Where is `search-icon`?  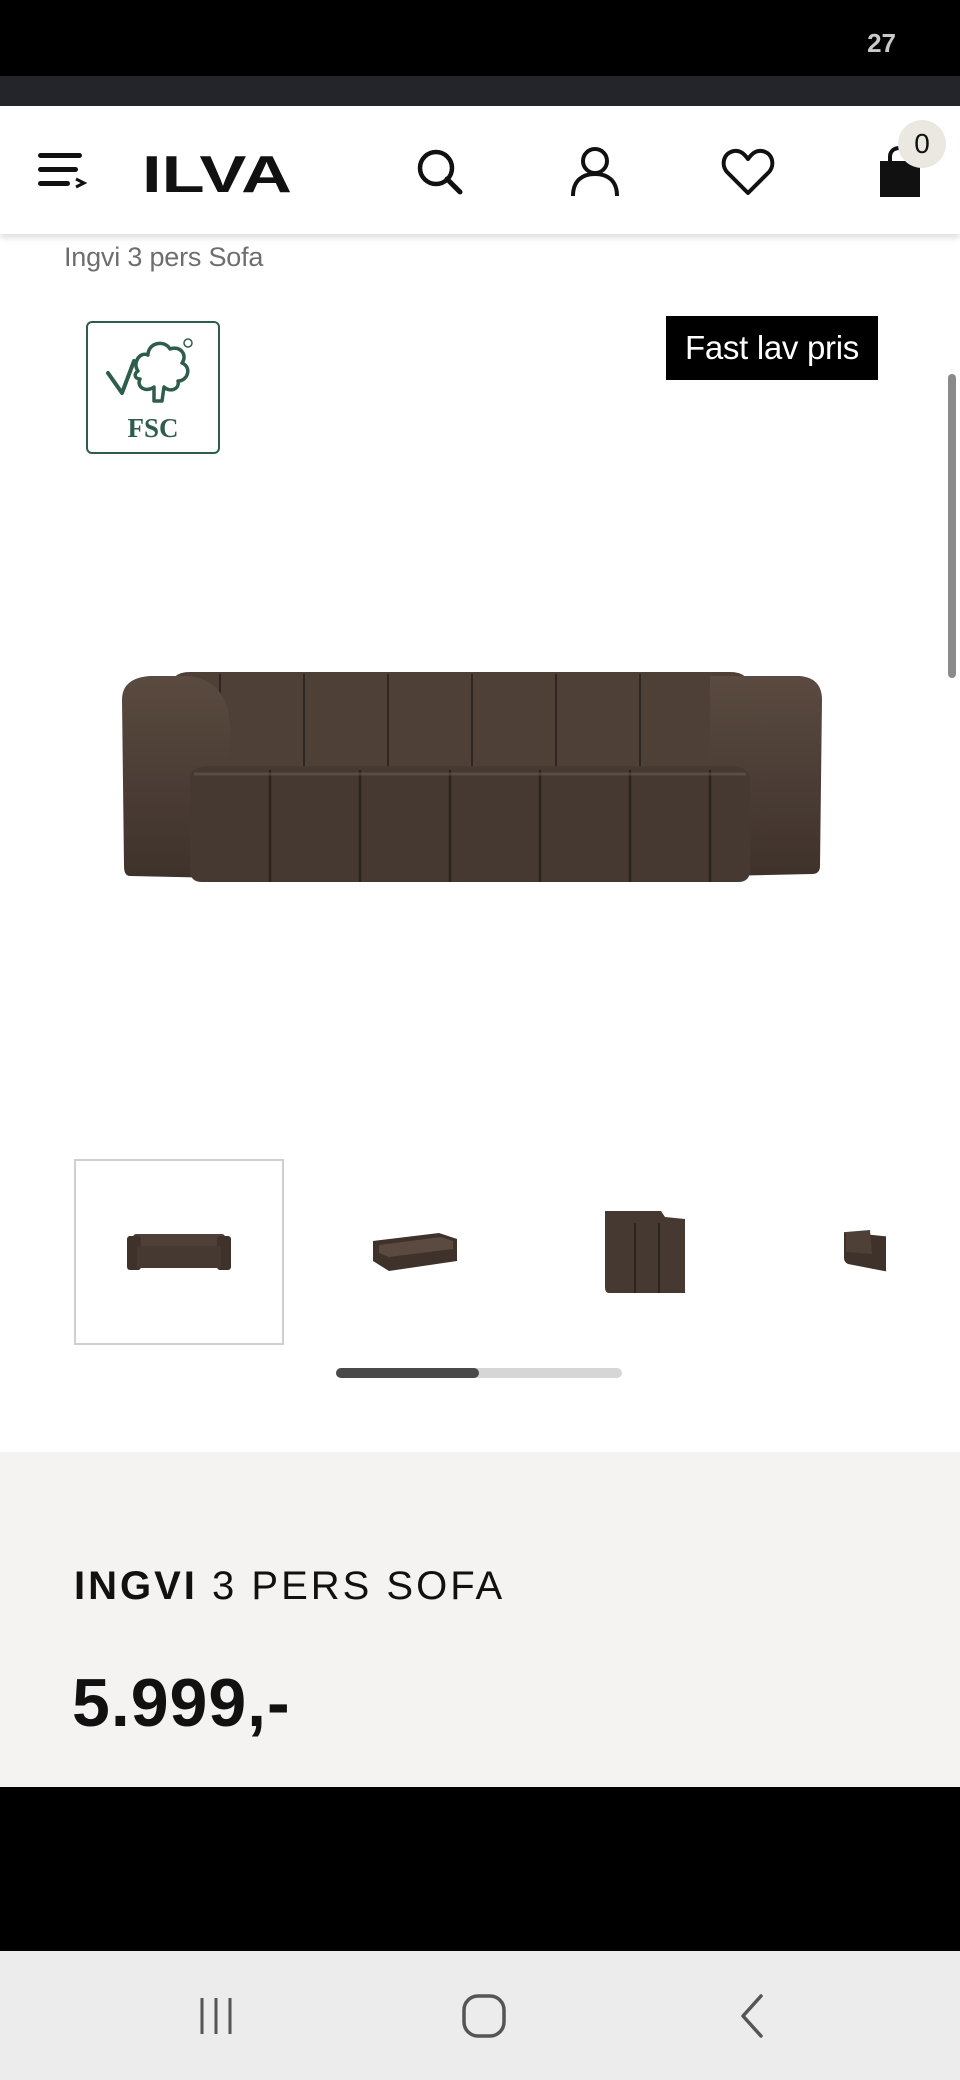 search-icon is located at coordinates (440, 172).